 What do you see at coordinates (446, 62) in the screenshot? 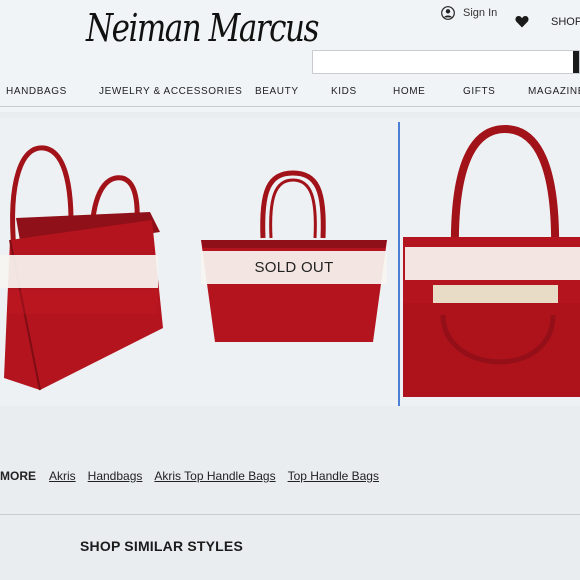
I see `search-input` at bounding box center [446, 62].